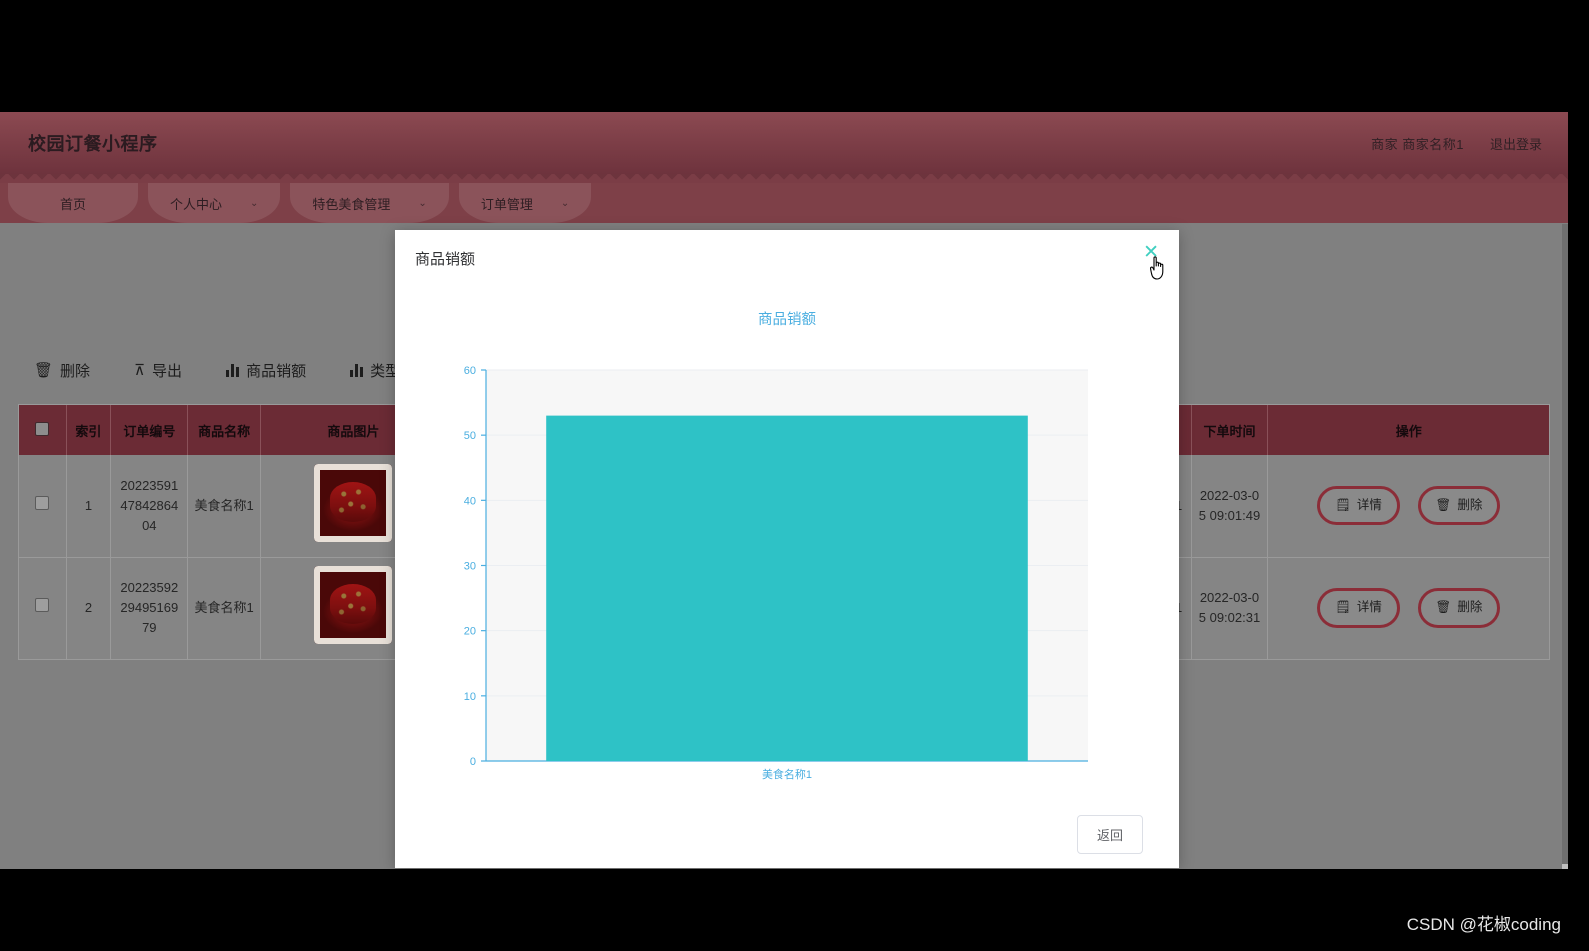 The width and height of the screenshot is (1589, 951). Describe the element at coordinates (140, 370) in the screenshot. I see `download-icon: ⊼` at that location.